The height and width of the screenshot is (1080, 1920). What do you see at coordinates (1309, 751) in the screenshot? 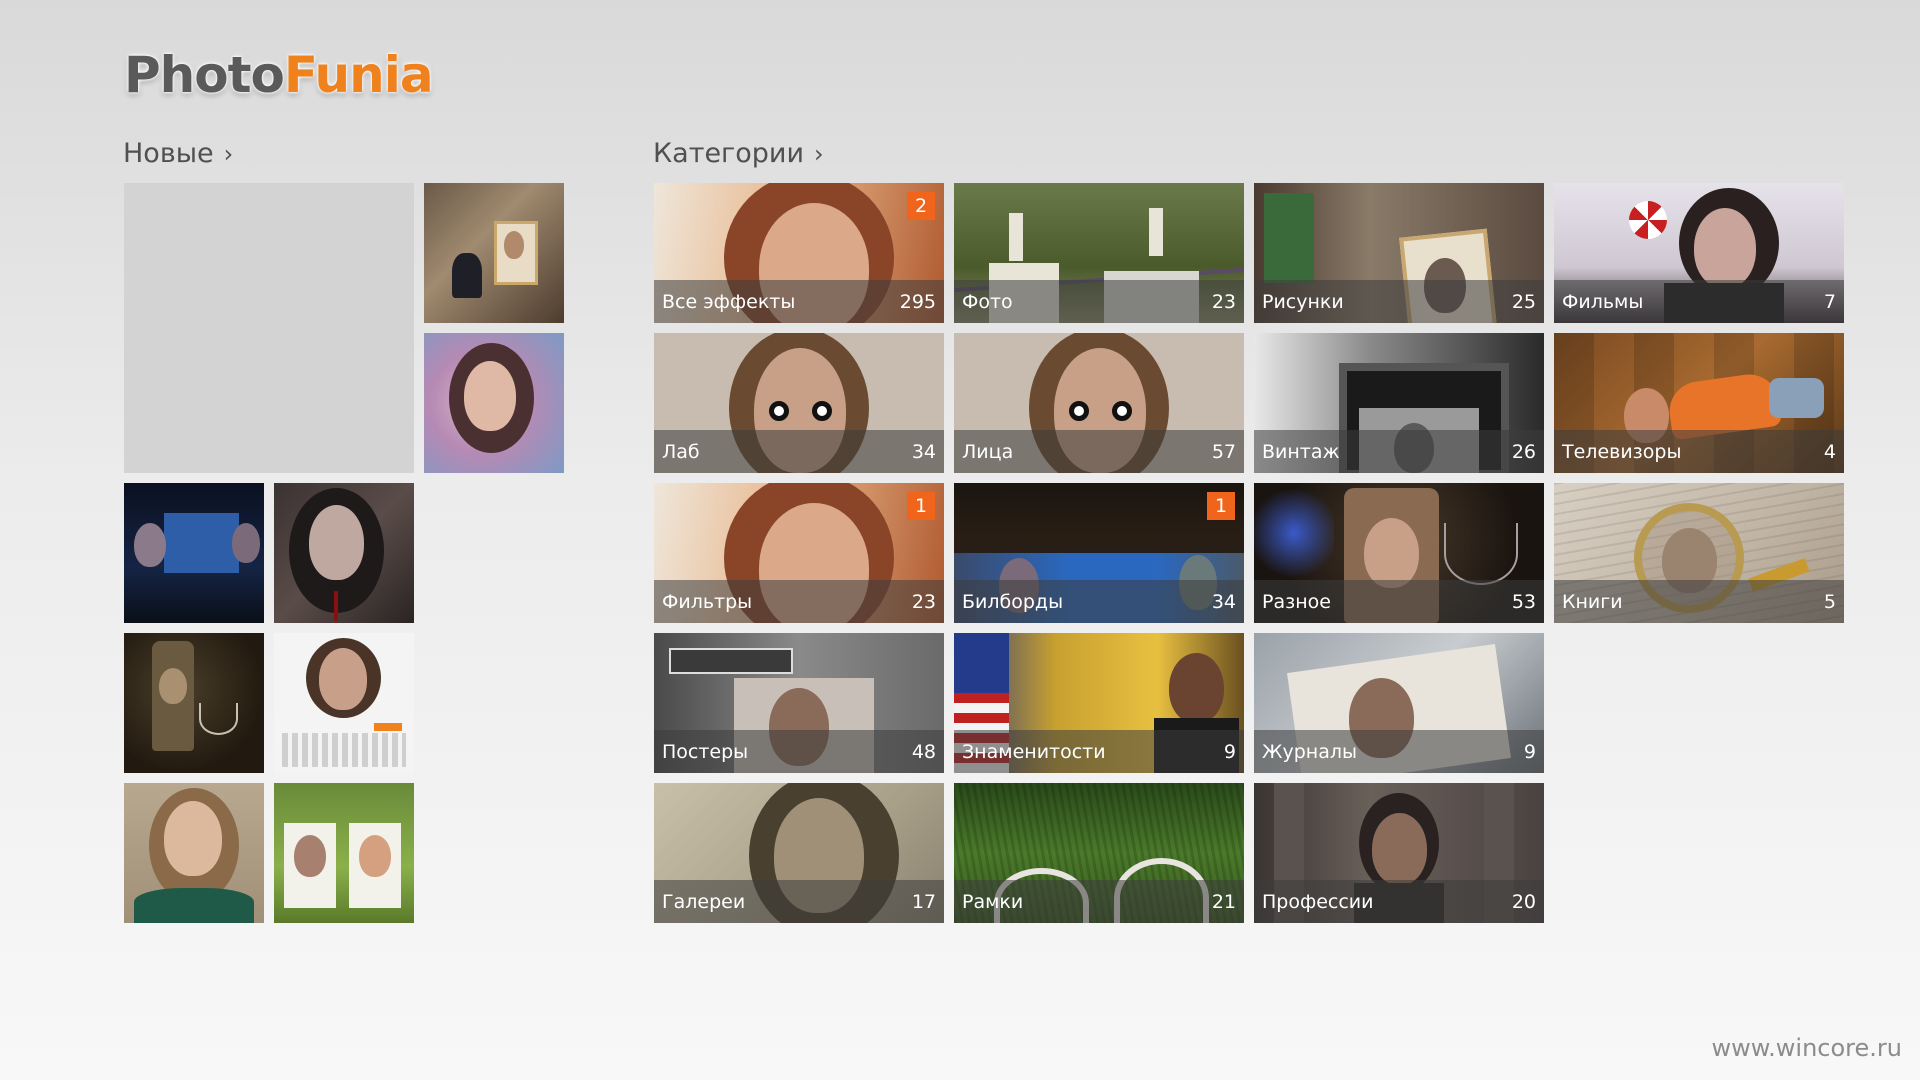
I see `category-label: Журналы` at bounding box center [1309, 751].